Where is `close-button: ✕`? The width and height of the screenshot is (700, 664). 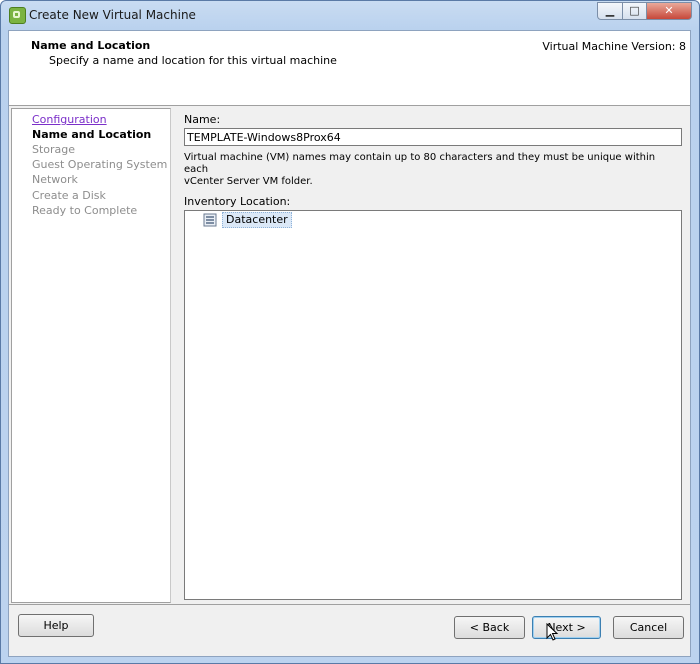 close-button: ✕ is located at coordinates (669, 11).